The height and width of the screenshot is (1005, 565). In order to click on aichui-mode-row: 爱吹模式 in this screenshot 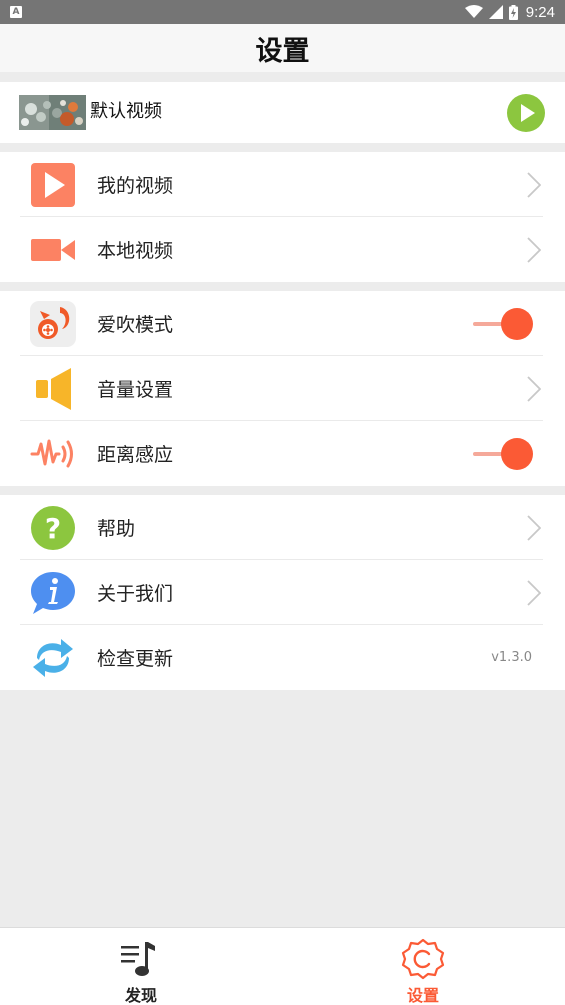, I will do `click(282, 323)`.